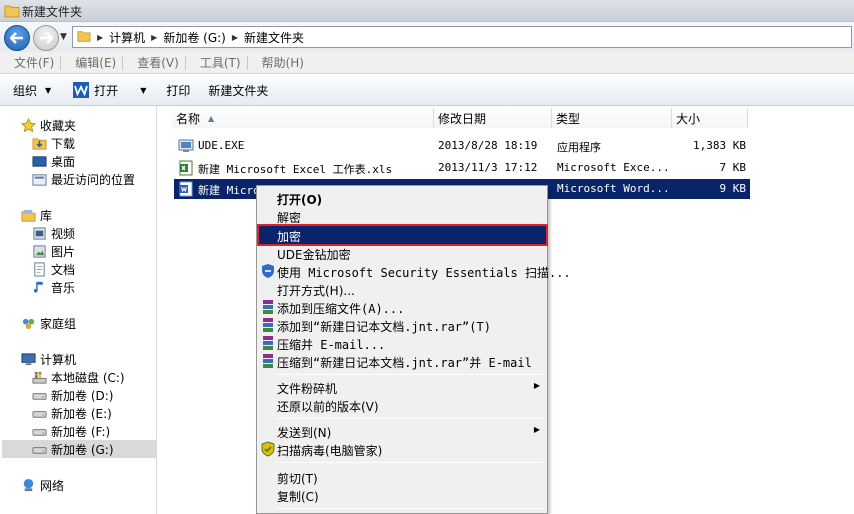 This screenshot has width=854, height=514. Describe the element at coordinates (186, 190) in the screenshot. I see `word-icon` at that location.